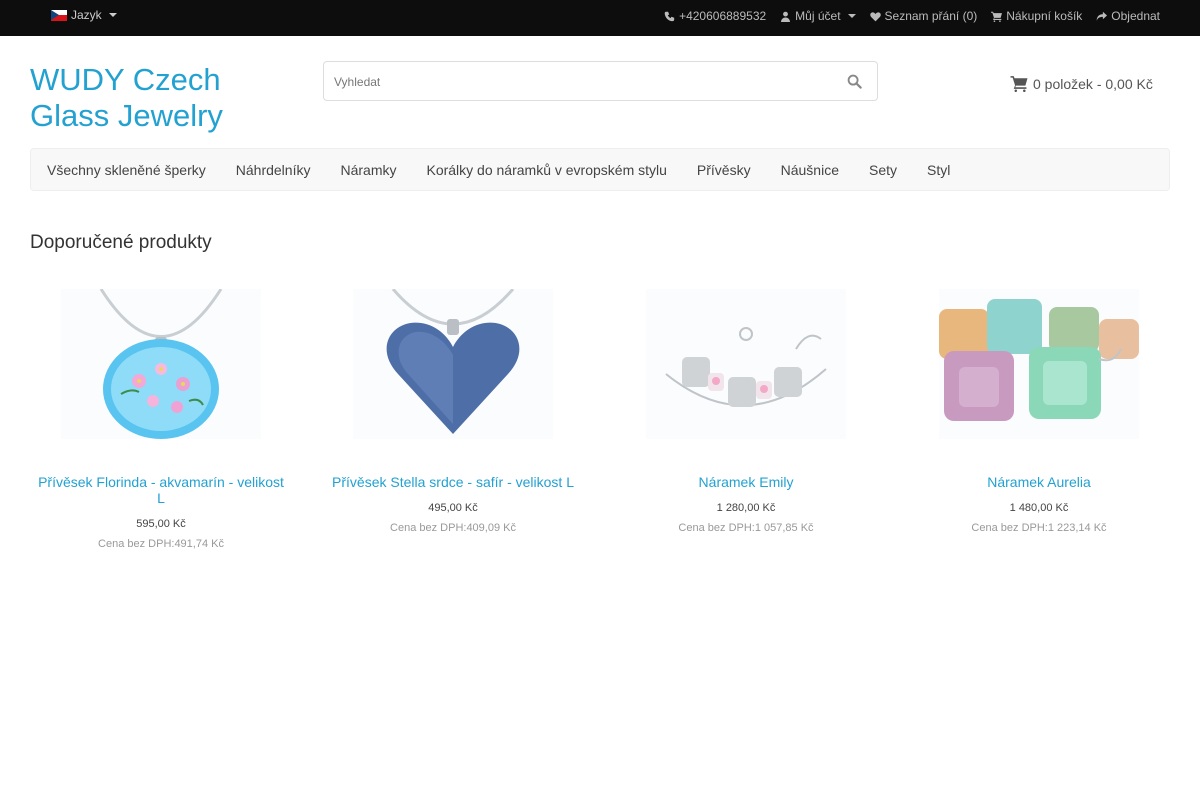 This screenshot has height=800, width=1200. Describe the element at coordinates (453, 528) in the screenshot. I see `product-price-excl-vat: Cena bez DPH:409,09 Kč` at that location.